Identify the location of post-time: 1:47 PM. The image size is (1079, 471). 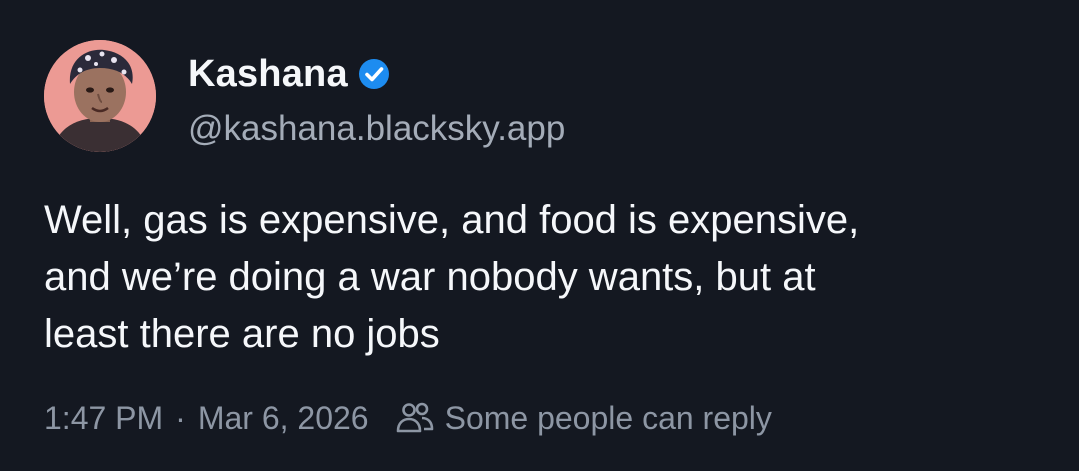
(103, 418).